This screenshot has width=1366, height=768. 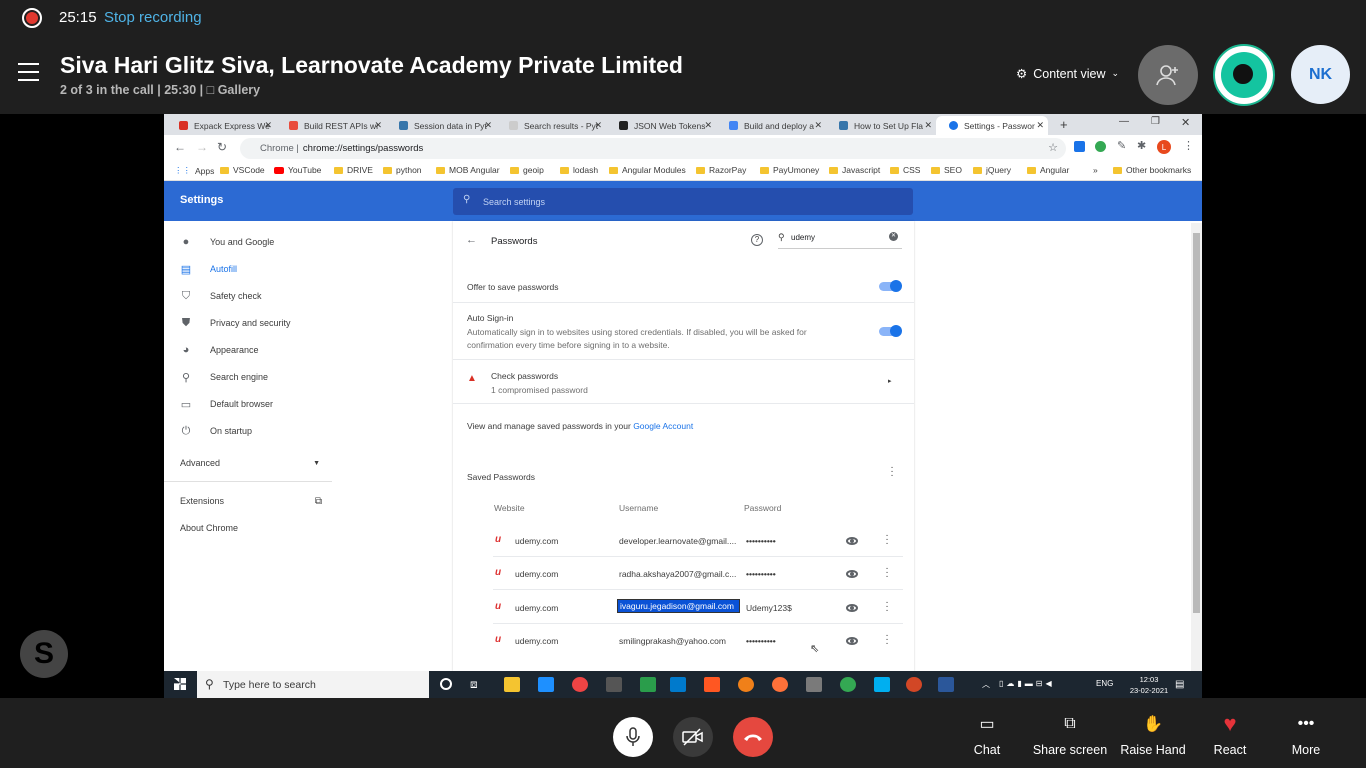 I want to click on participant-avatar-logo, so click(x=1244, y=75).